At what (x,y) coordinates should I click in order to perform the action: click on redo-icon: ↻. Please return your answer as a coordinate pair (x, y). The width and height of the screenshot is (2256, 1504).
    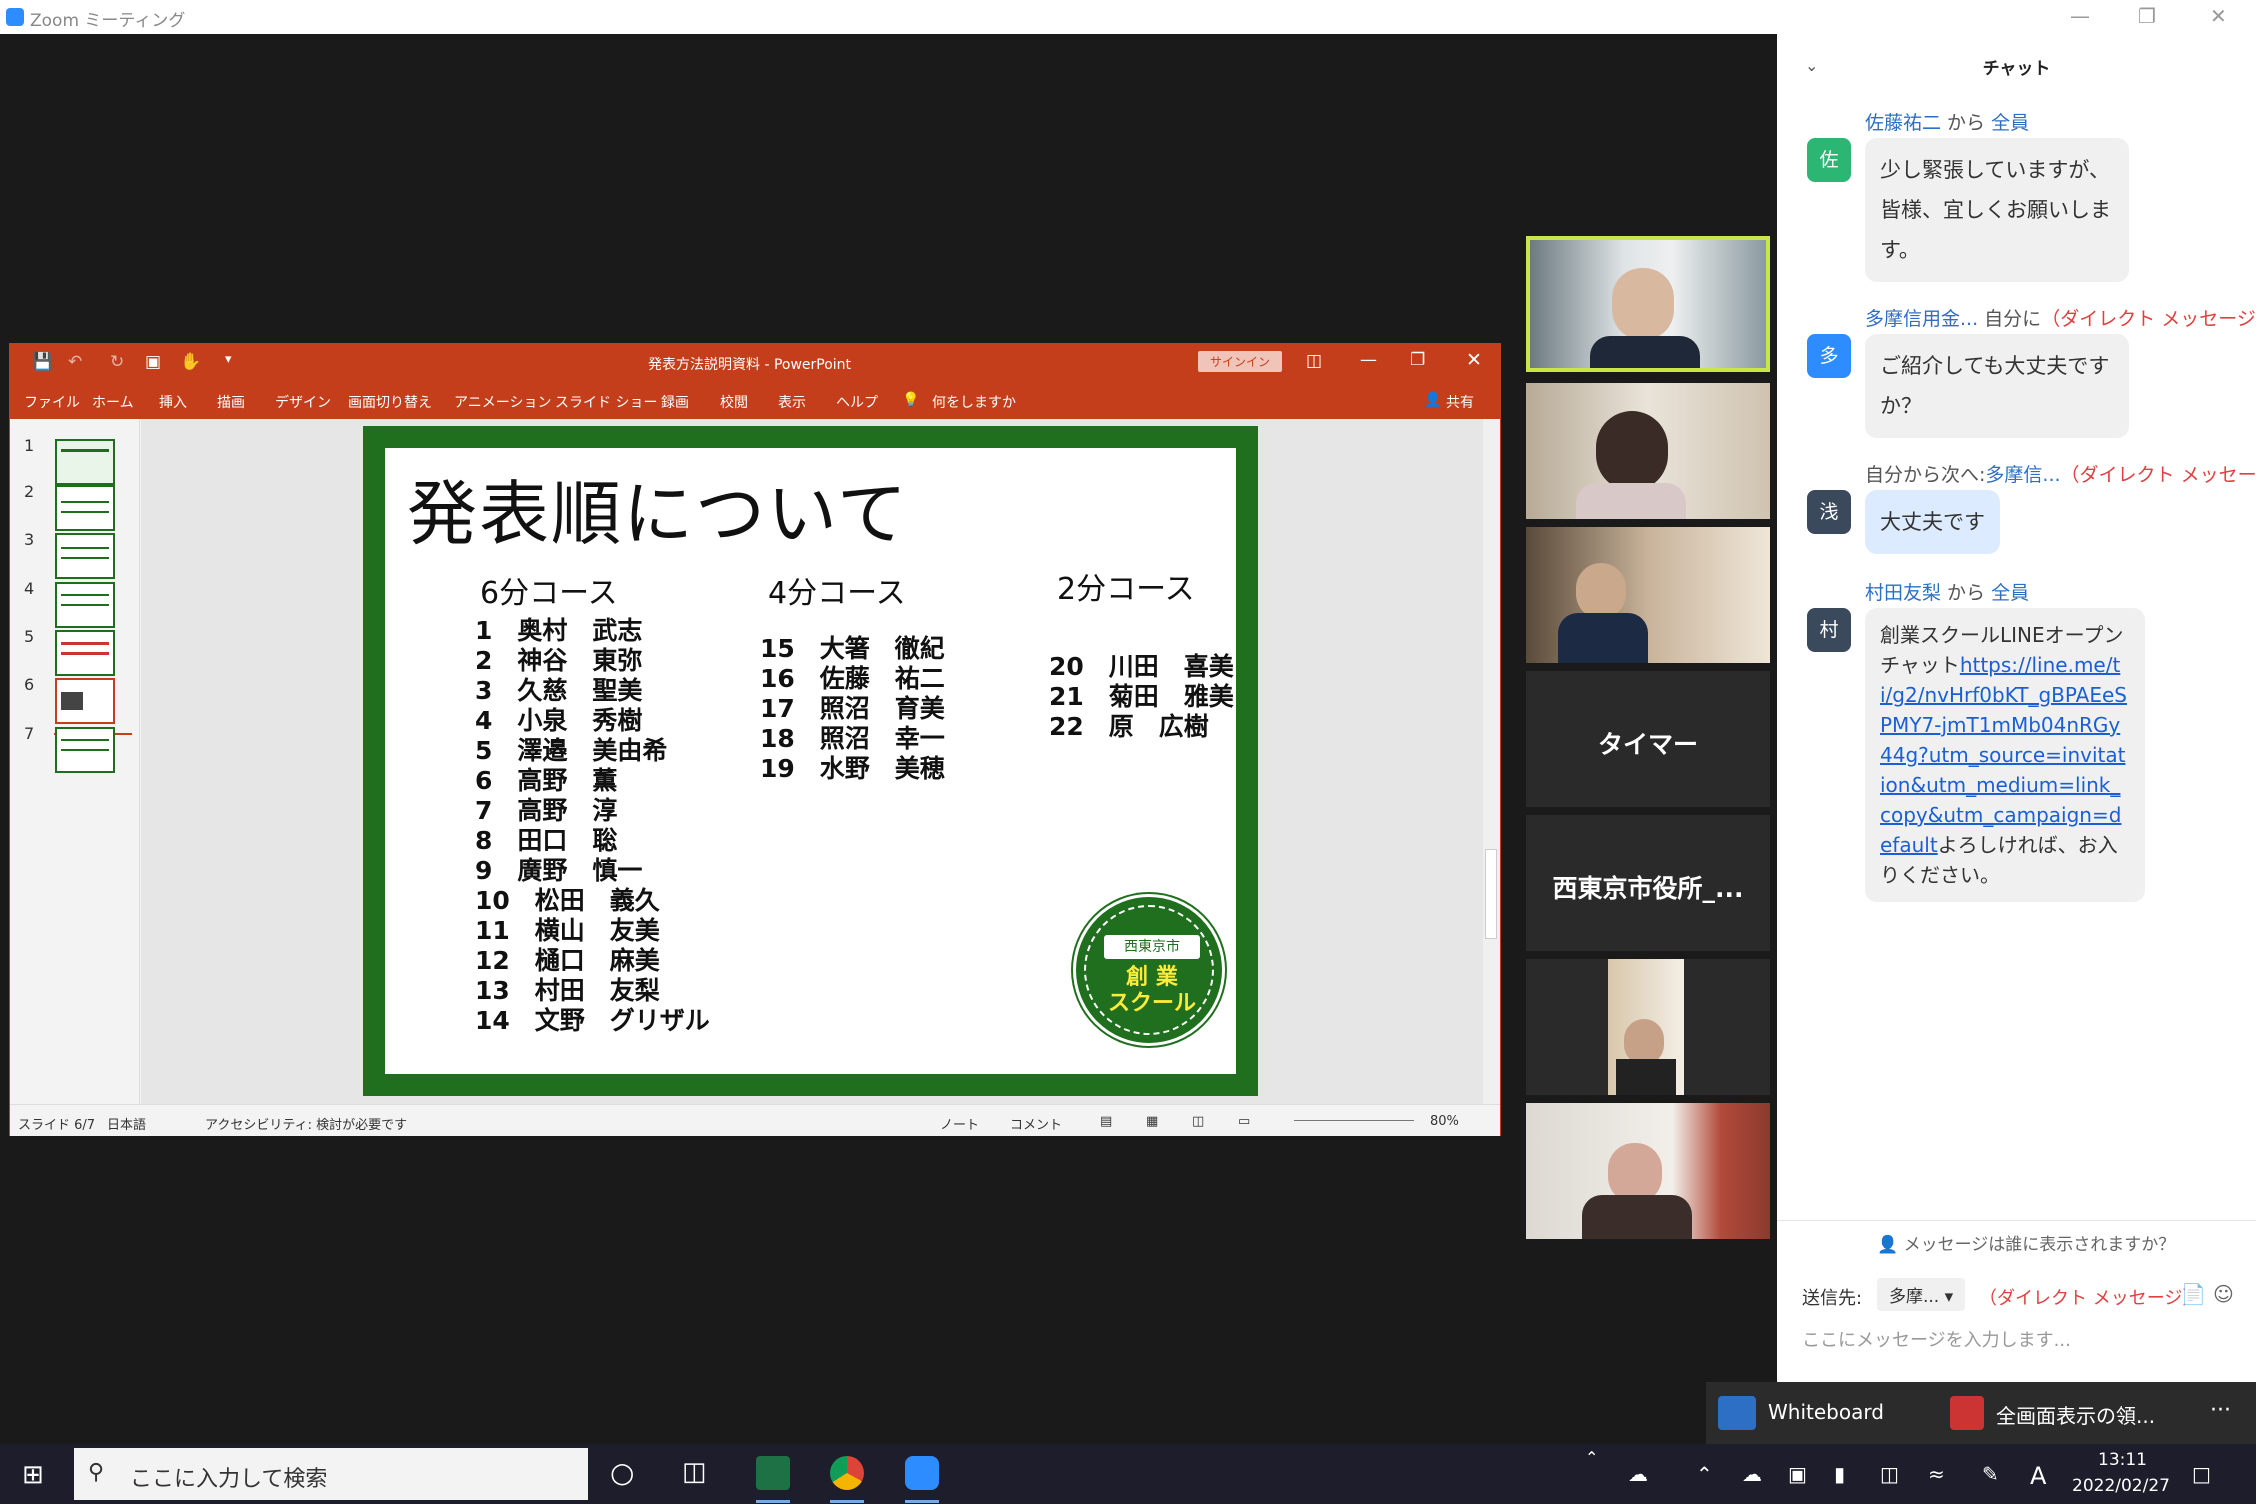
    Looking at the image, I should click on (117, 362).